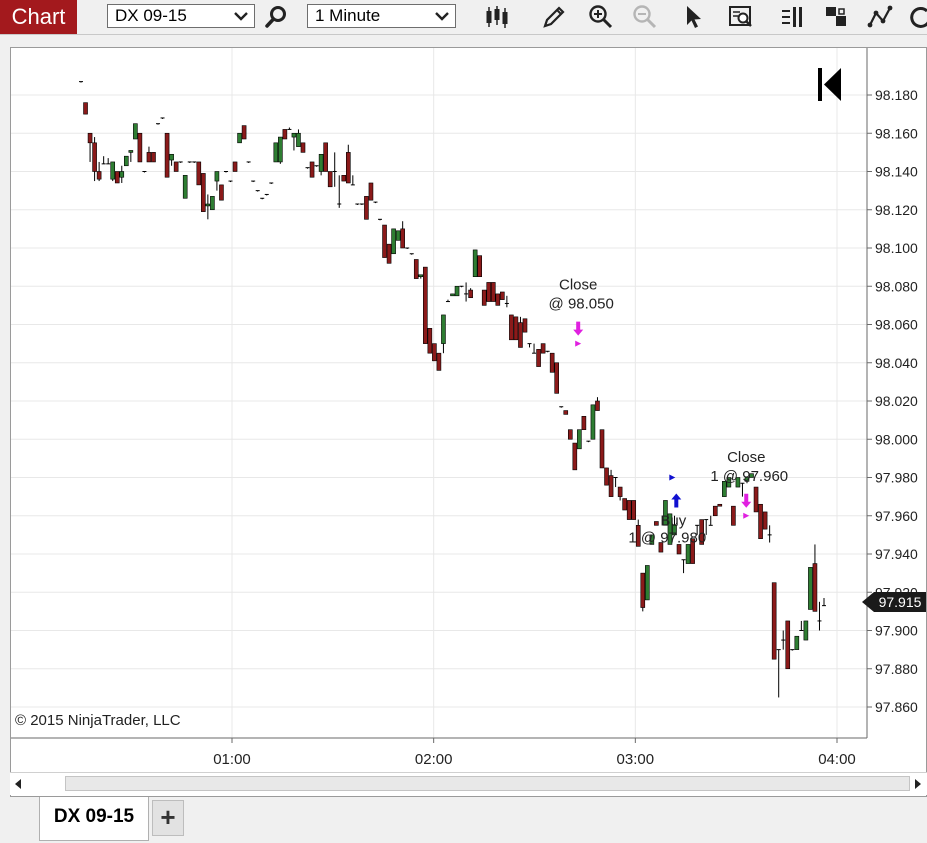  I want to click on cursor-icon, so click(694, 17).